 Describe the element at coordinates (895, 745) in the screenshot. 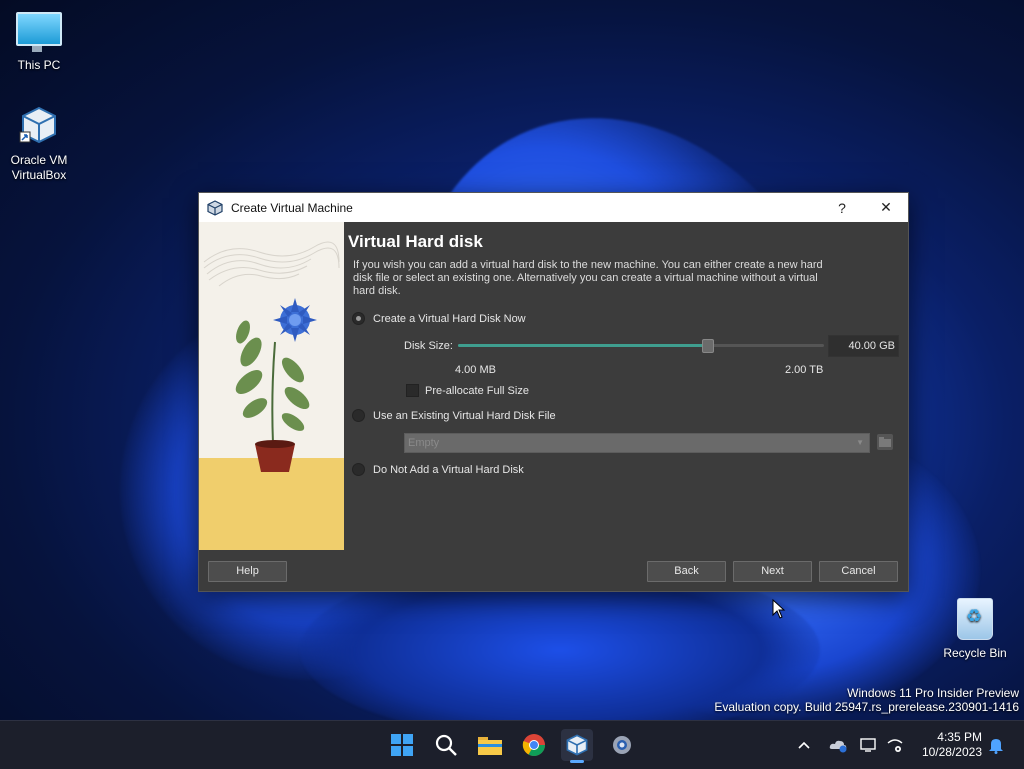

I see `network-icon` at that location.